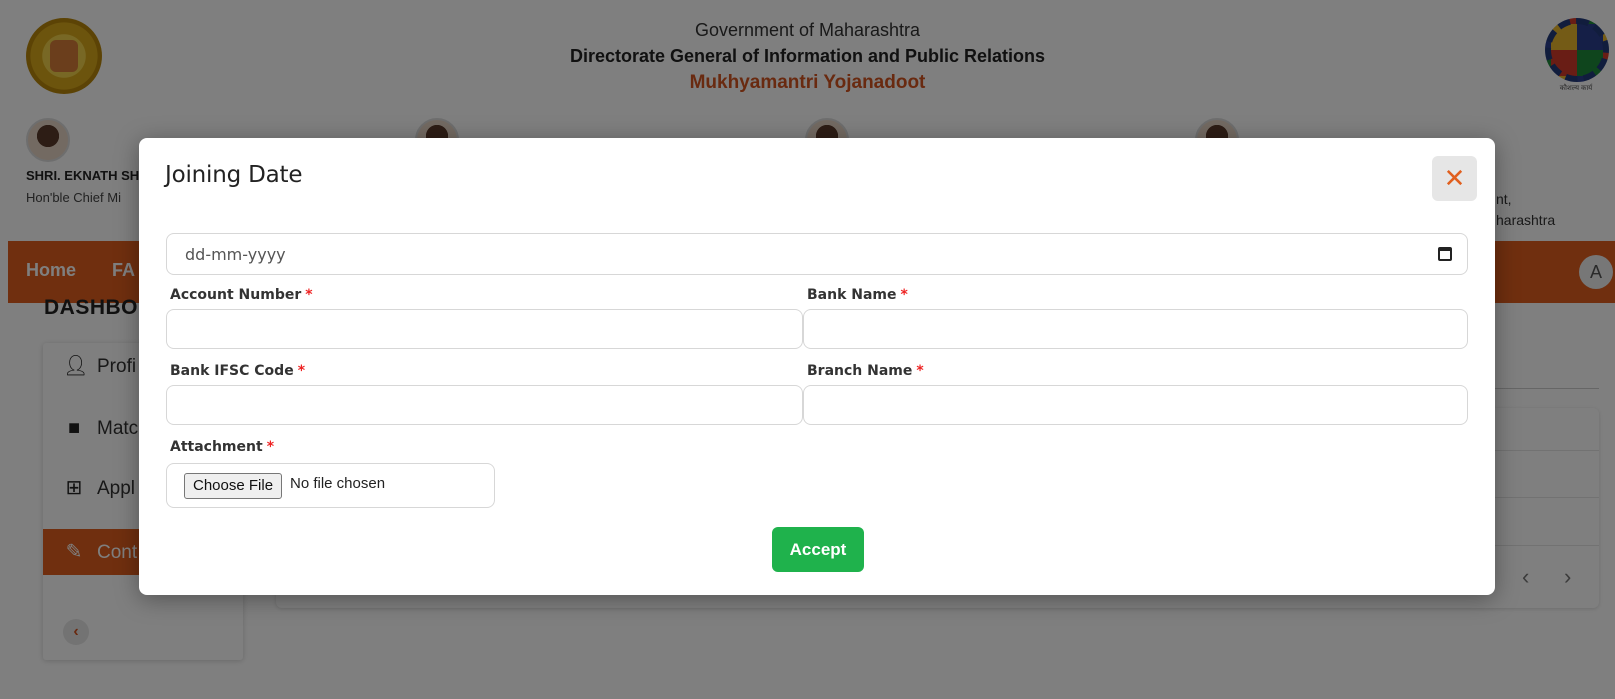 The width and height of the screenshot is (1615, 699). Describe the element at coordinates (865, 371) in the screenshot. I see `branch-name-label: Branch Name *` at that location.